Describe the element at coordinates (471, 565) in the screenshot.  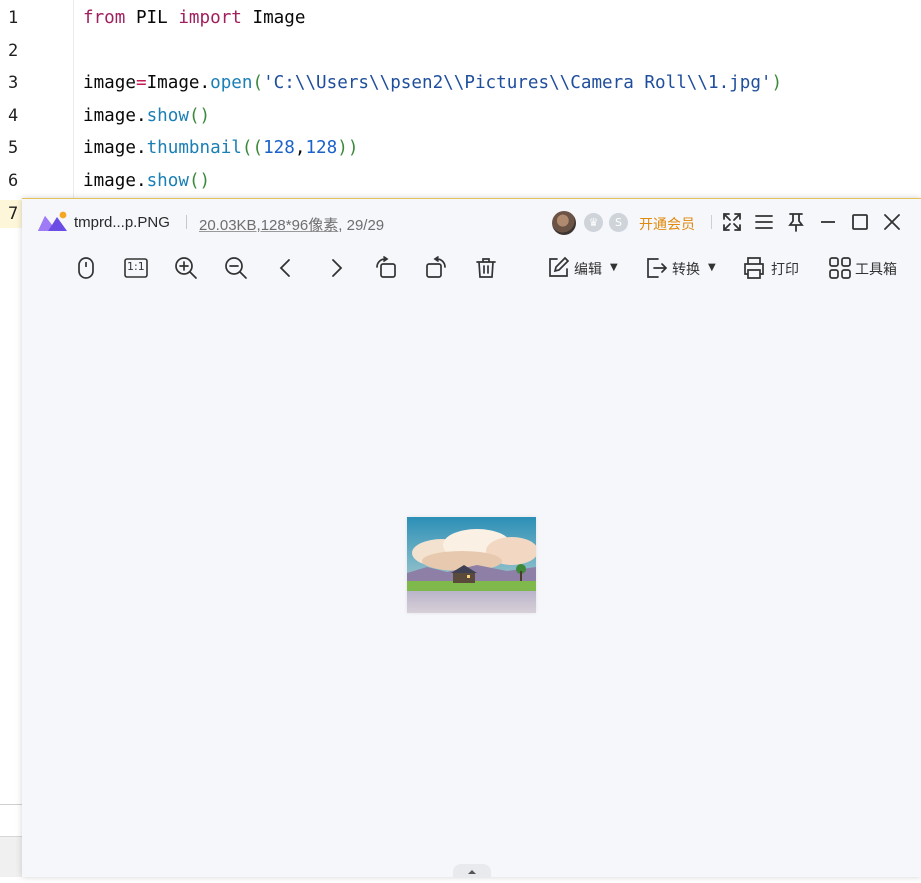
I see `image-preview` at that location.